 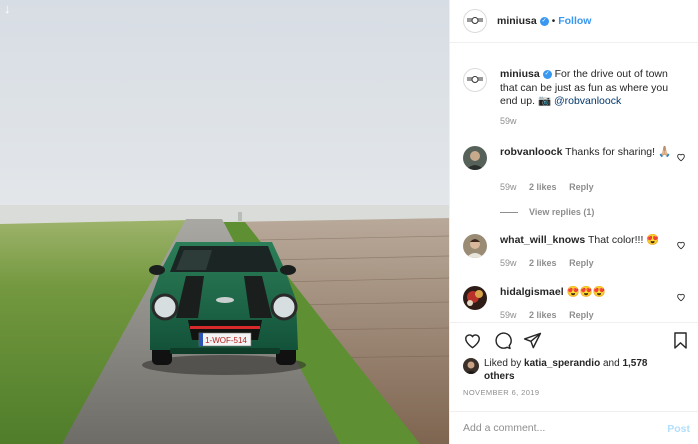 I want to click on comment-body: robvanloock Thanks for sharing! 🙏🏼, so click(x=587, y=153).